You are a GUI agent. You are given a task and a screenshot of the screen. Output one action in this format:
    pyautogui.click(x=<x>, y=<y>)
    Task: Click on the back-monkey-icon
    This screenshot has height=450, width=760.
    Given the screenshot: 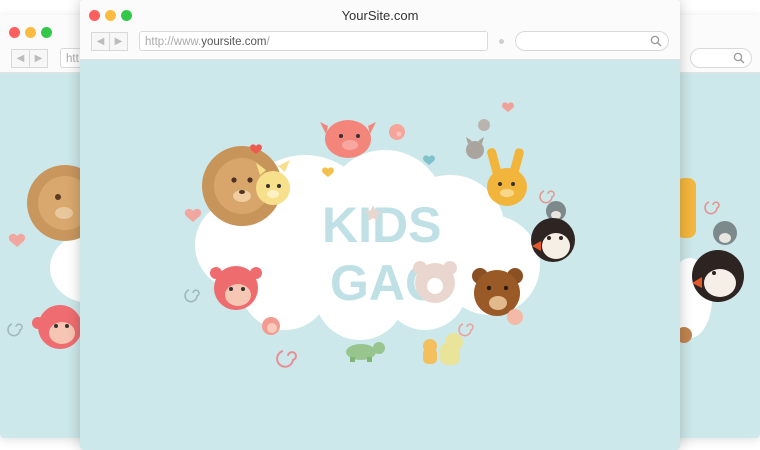 What is the action you would take?
    pyautogui.click(x=57, y=327)
    